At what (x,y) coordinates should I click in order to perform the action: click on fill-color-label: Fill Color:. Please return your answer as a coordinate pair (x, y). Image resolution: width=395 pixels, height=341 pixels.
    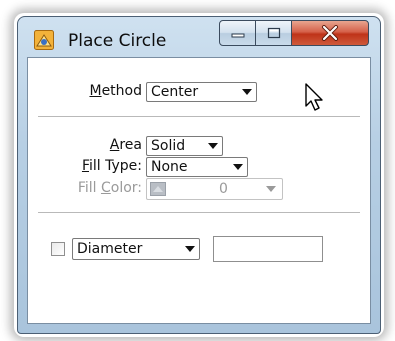
    Looking at the image, I should click on (109, 188).